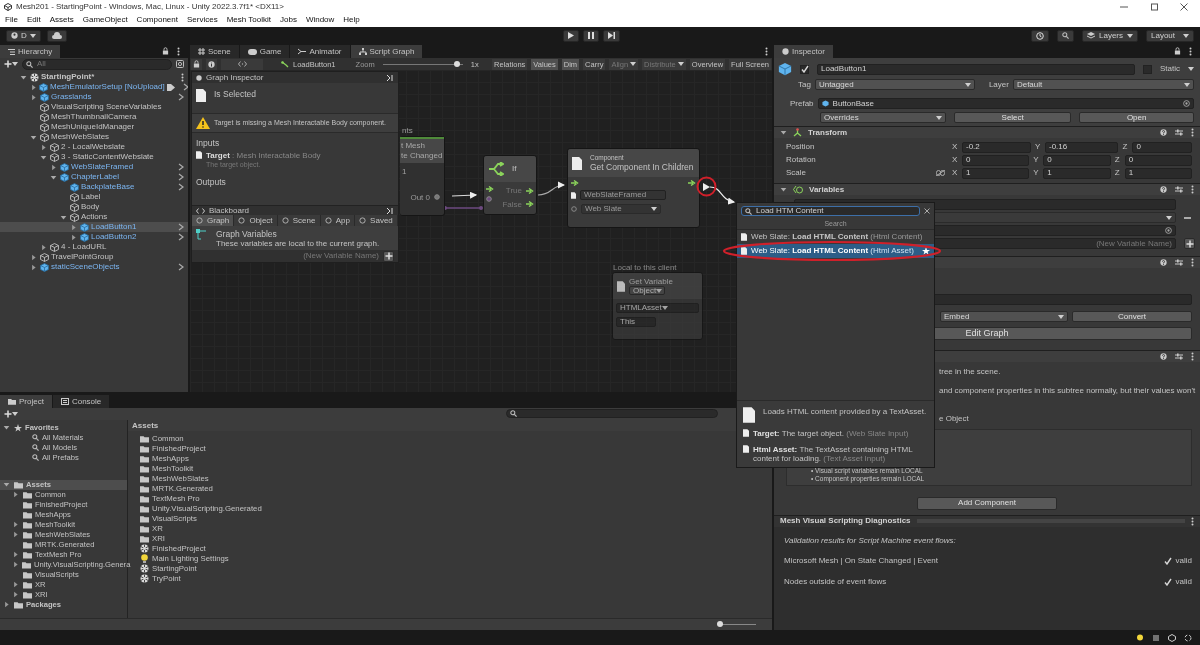 Image resolution: width=1200 pixels, height=645 pixels. What do you see at coordinates (94, 117) in the screenshot?
I see `hierarchy-item: MeshThumbnailCamera` at bounding box center [94, 117].